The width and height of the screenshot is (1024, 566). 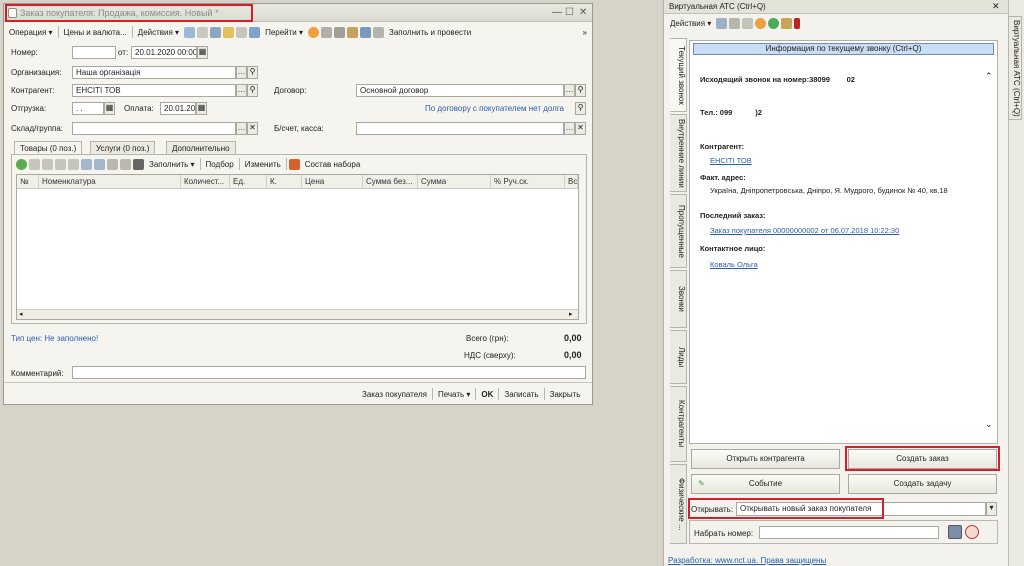 What do you see at coordinates (255, 32) in the screenshot?
I see `structure-icon` at bounding box center [255, 32].